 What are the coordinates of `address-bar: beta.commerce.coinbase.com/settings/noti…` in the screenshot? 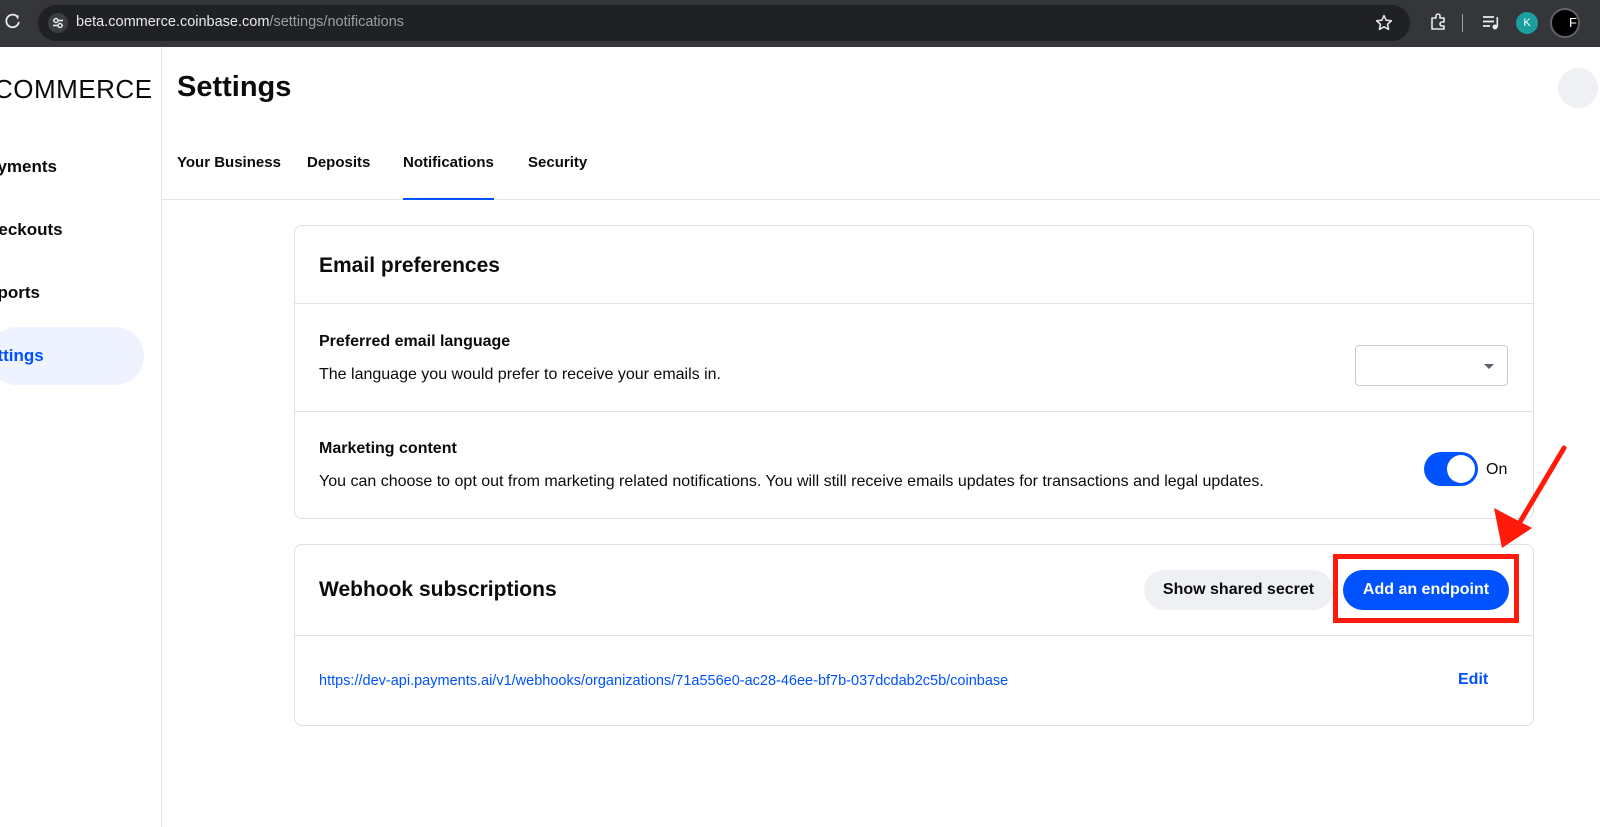 It's located at (724, 23).